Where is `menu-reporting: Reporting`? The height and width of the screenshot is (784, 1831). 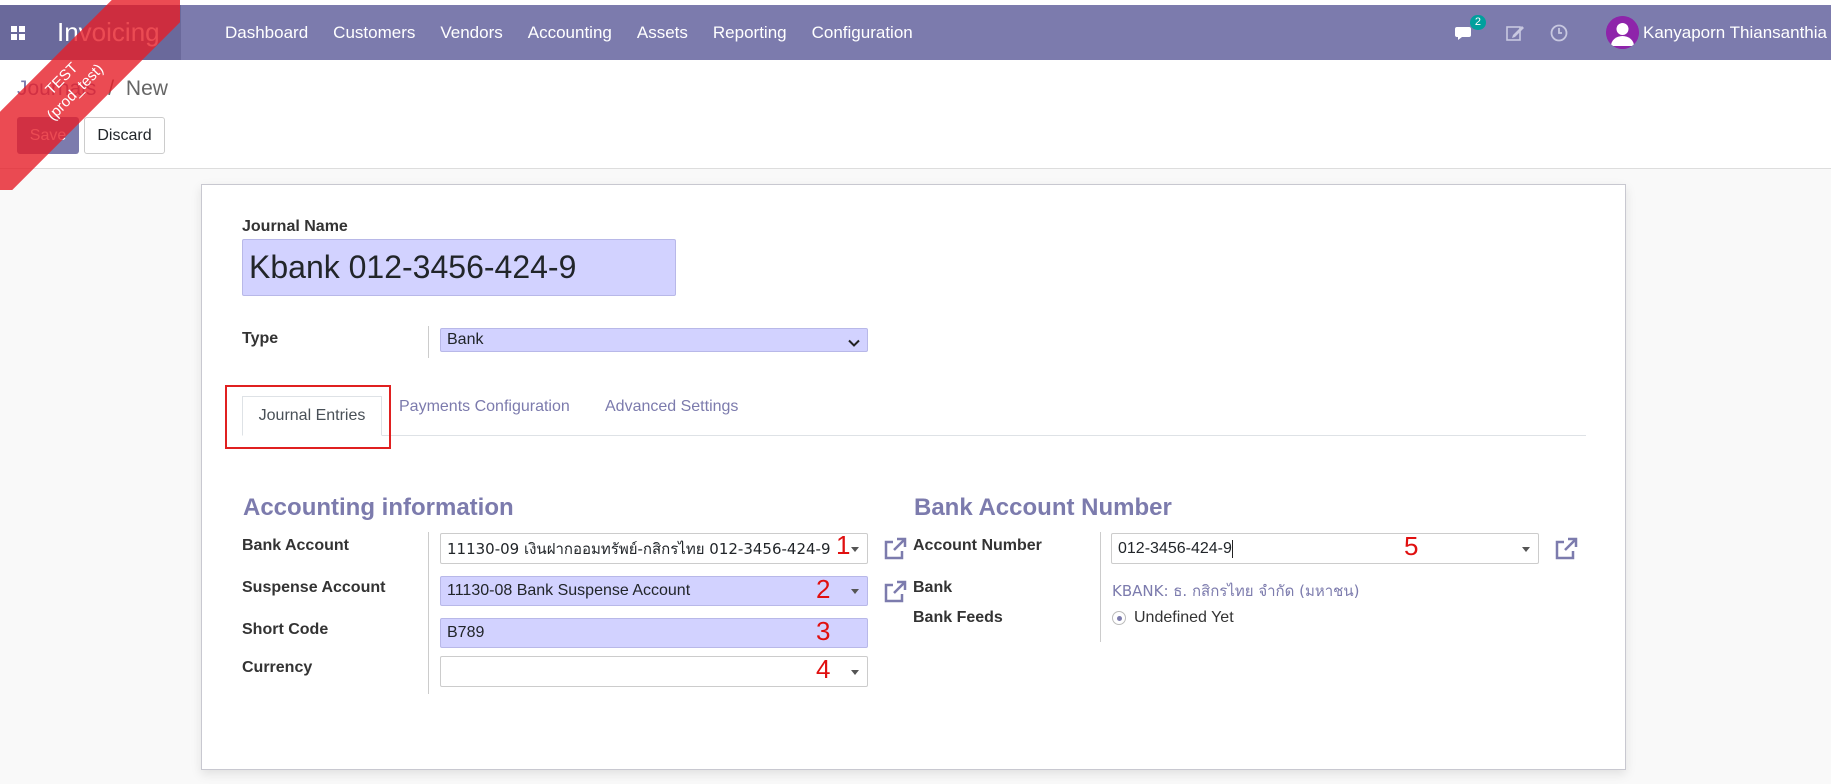
menu-reporting: Reporting is located at coordinates (750, 33).